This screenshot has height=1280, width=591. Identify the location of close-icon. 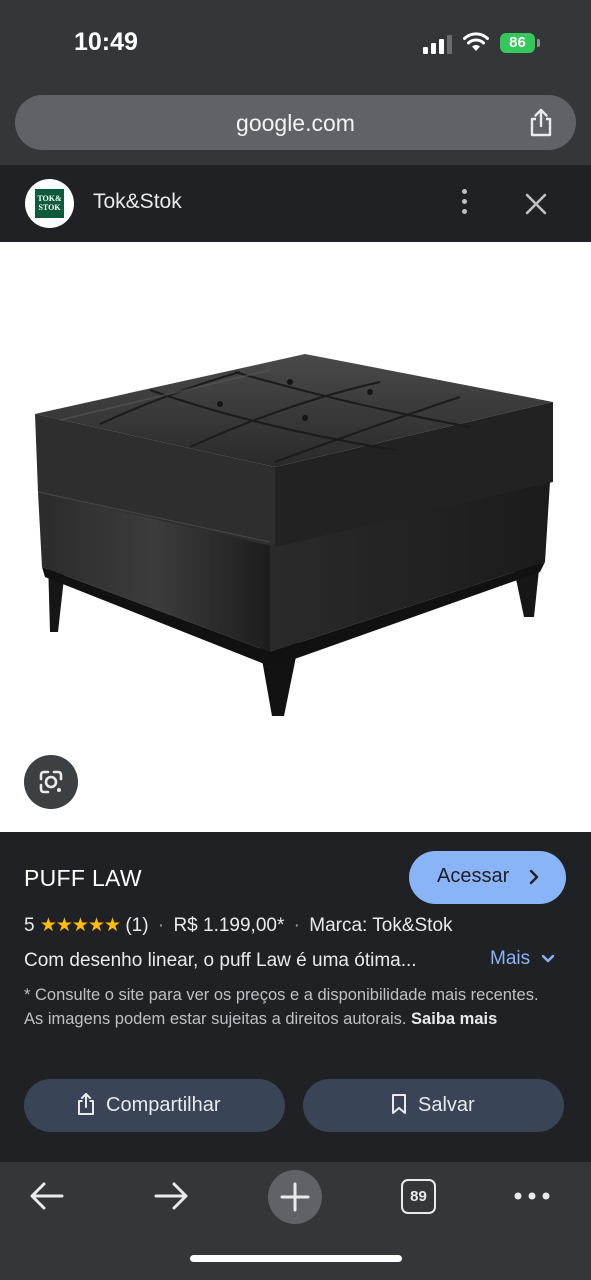
(536, 204).